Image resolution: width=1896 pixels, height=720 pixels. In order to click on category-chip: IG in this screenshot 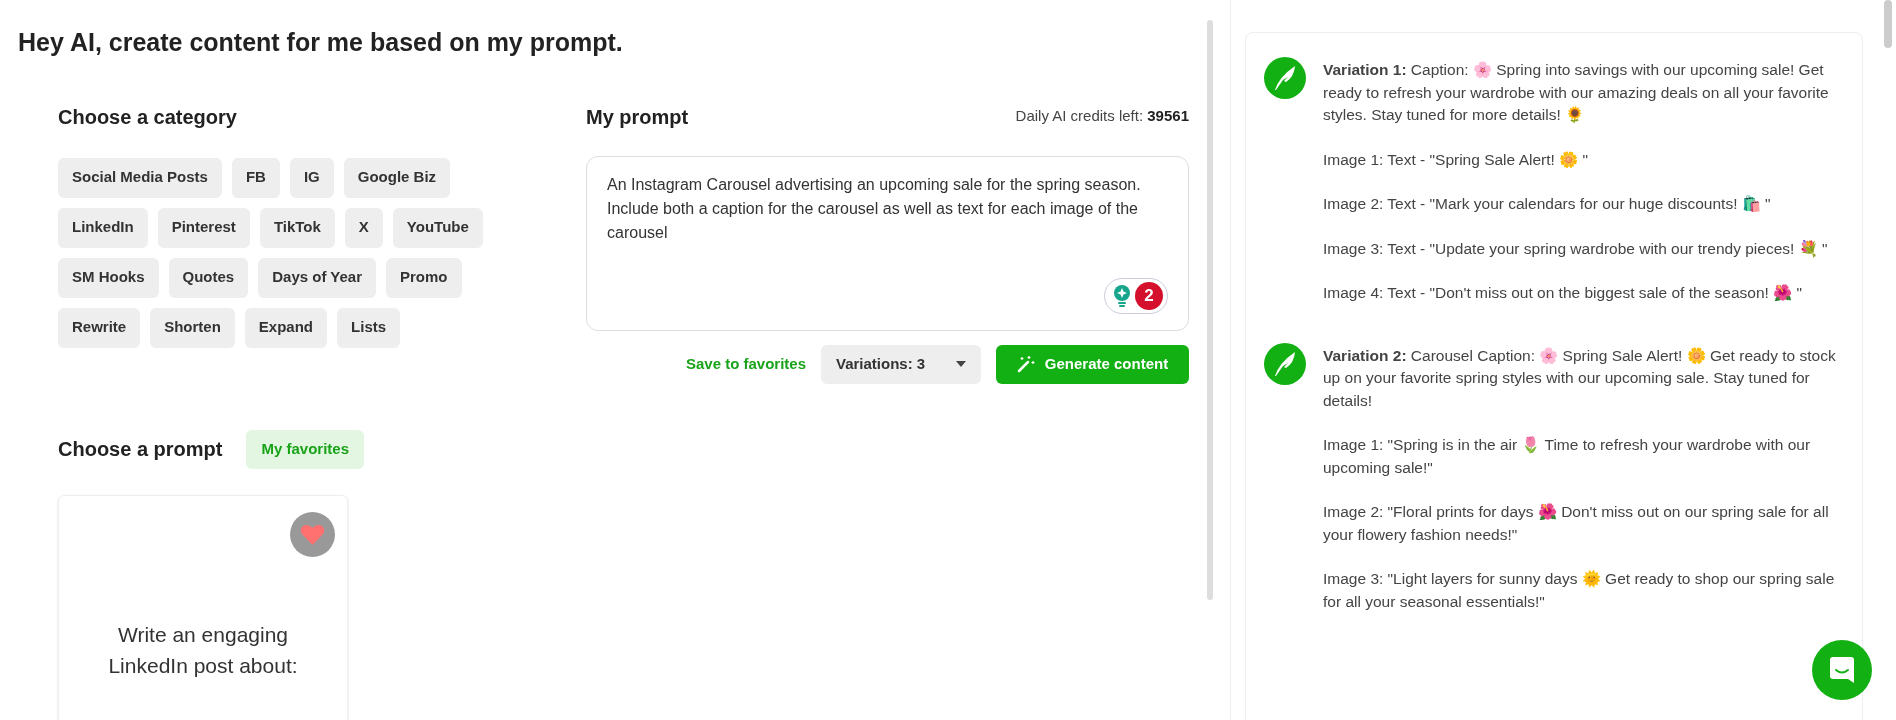, I will do `click(311, 177)`.